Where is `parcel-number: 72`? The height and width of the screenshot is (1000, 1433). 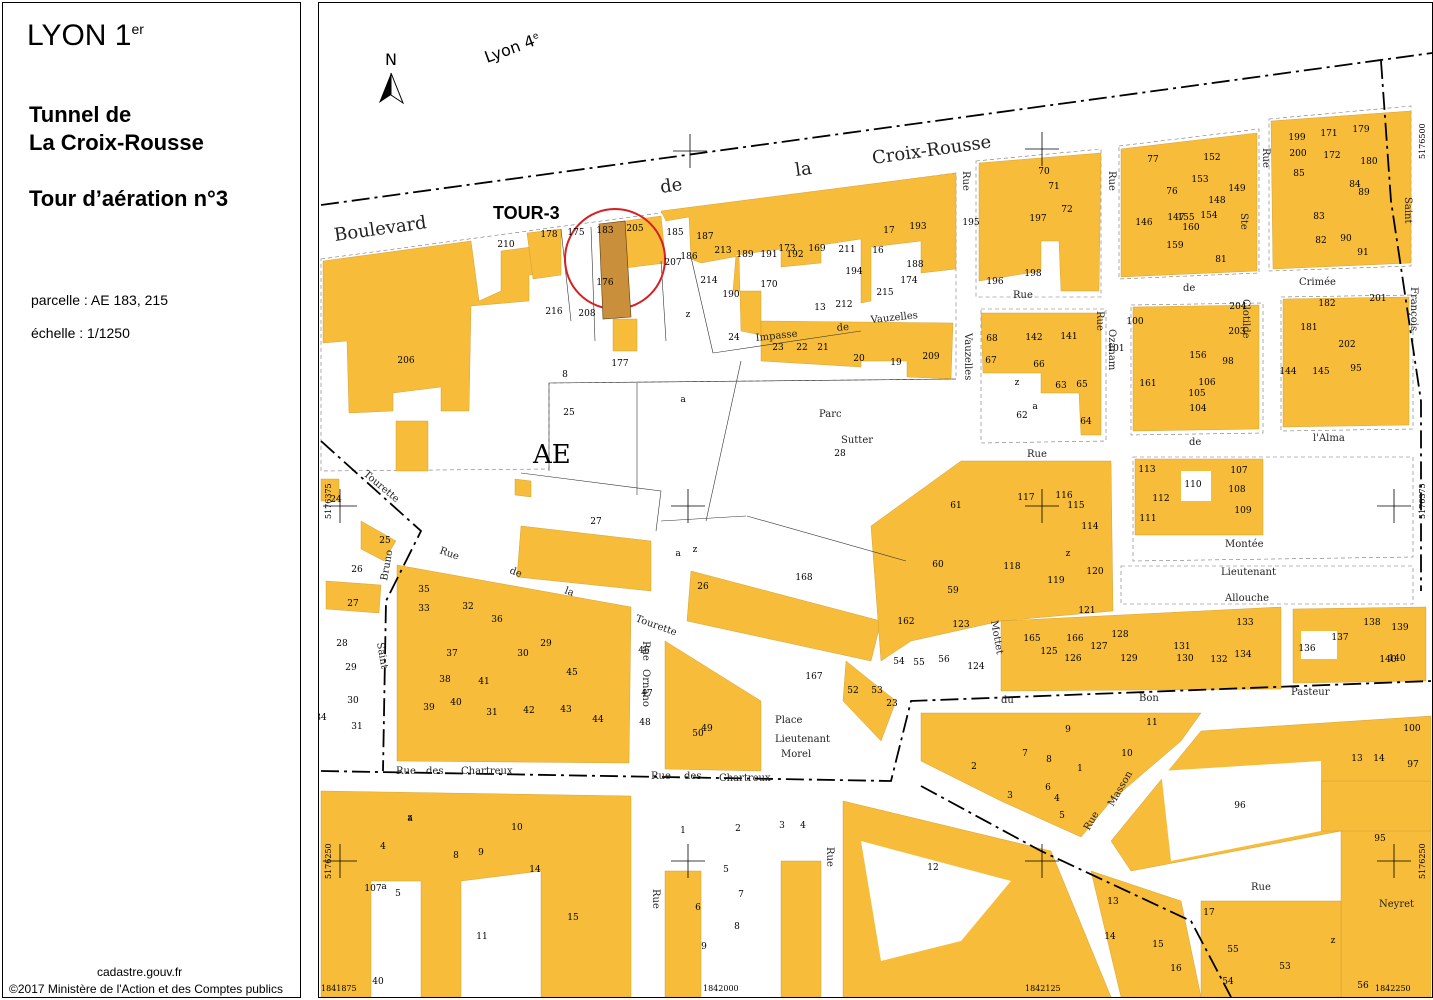 parcel-number: 72 is located at coordinates (1066, 210).